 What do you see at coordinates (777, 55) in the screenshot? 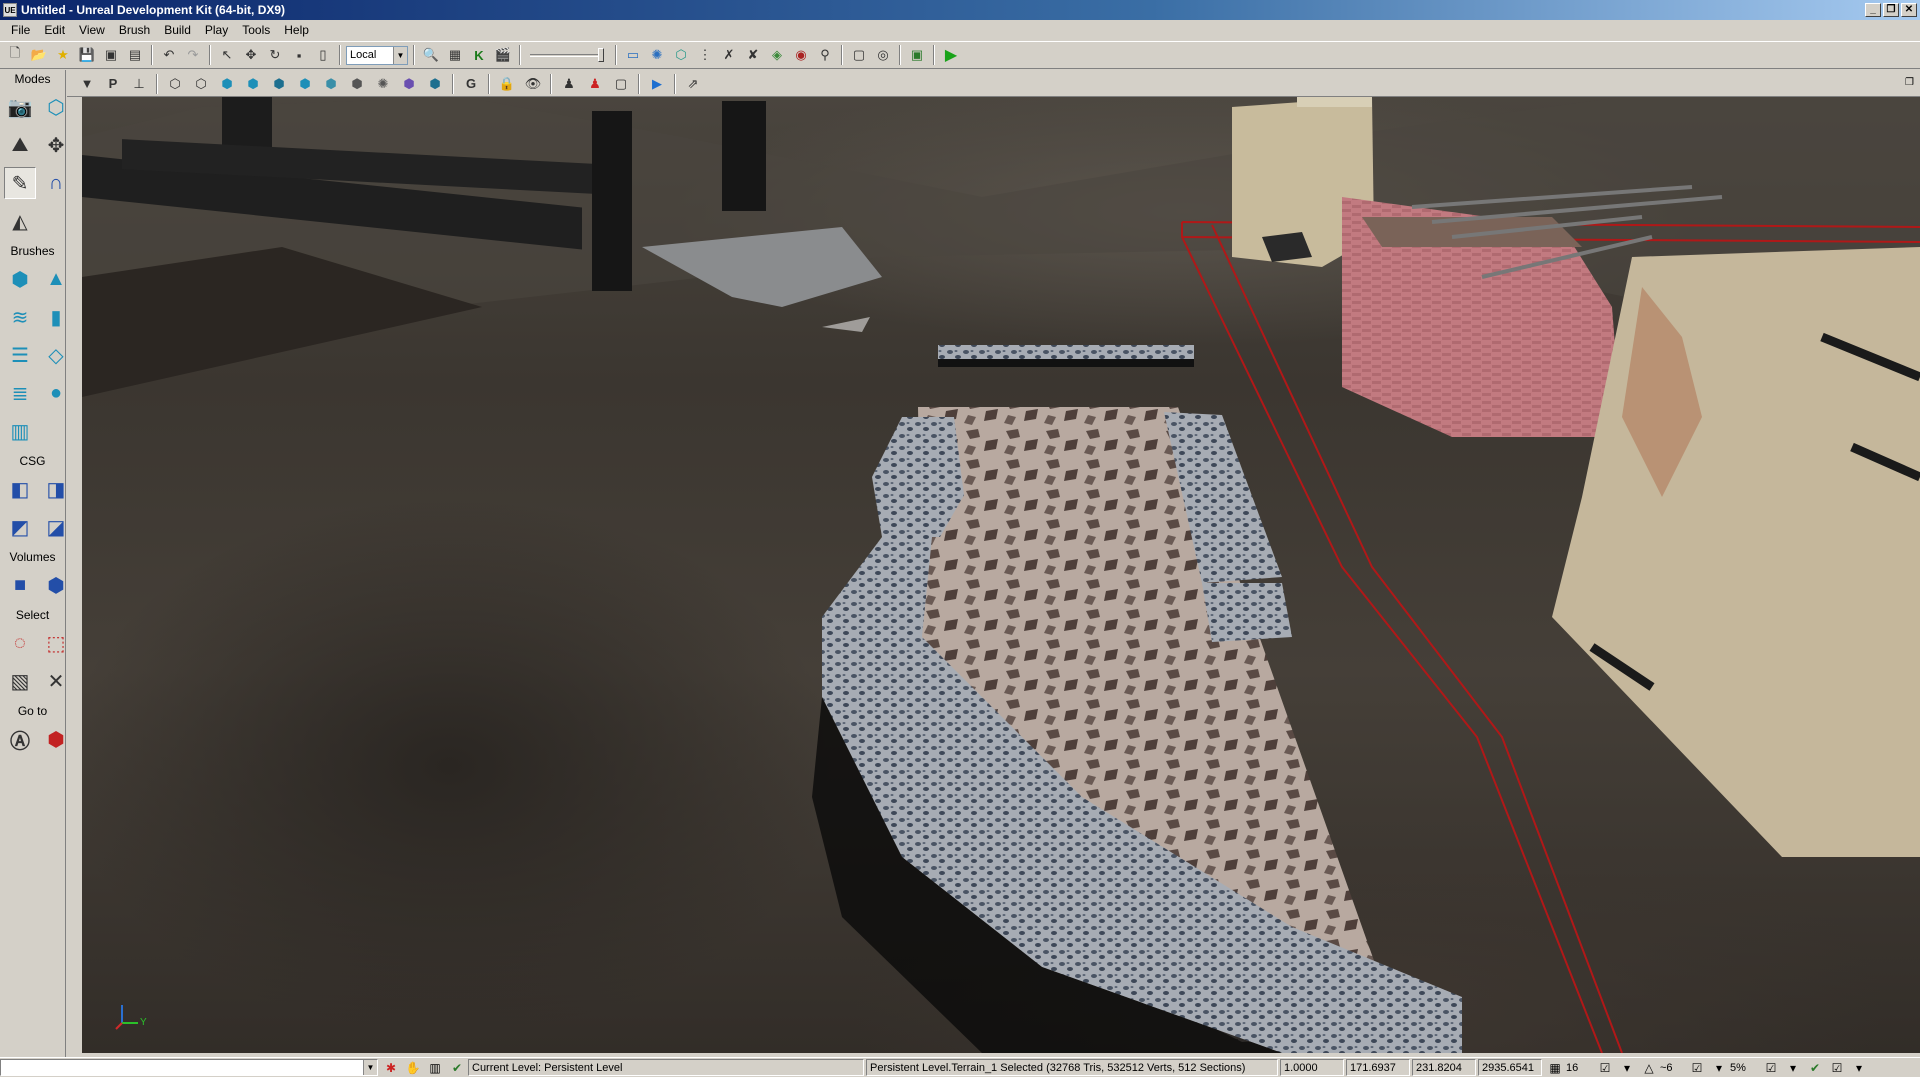
I see `lighting-quality-icon: ◈` at bounding box center [777, 55].